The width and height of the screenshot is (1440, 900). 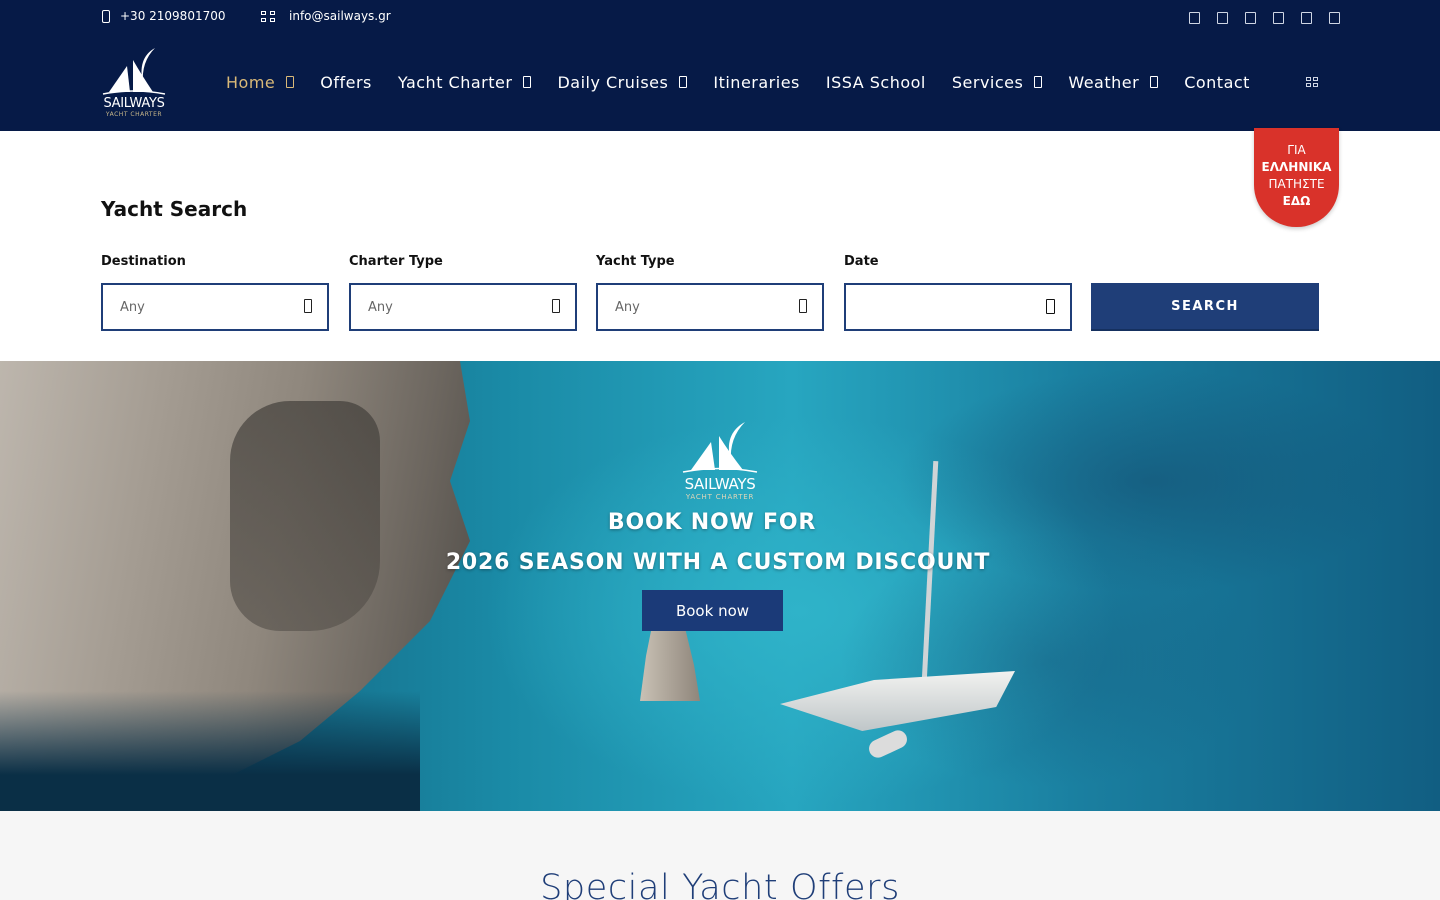 What do you see at coordinates (1312, 82) in the screenshot?
I see `menu-grid-icon` at bounding box center [1312, 82].